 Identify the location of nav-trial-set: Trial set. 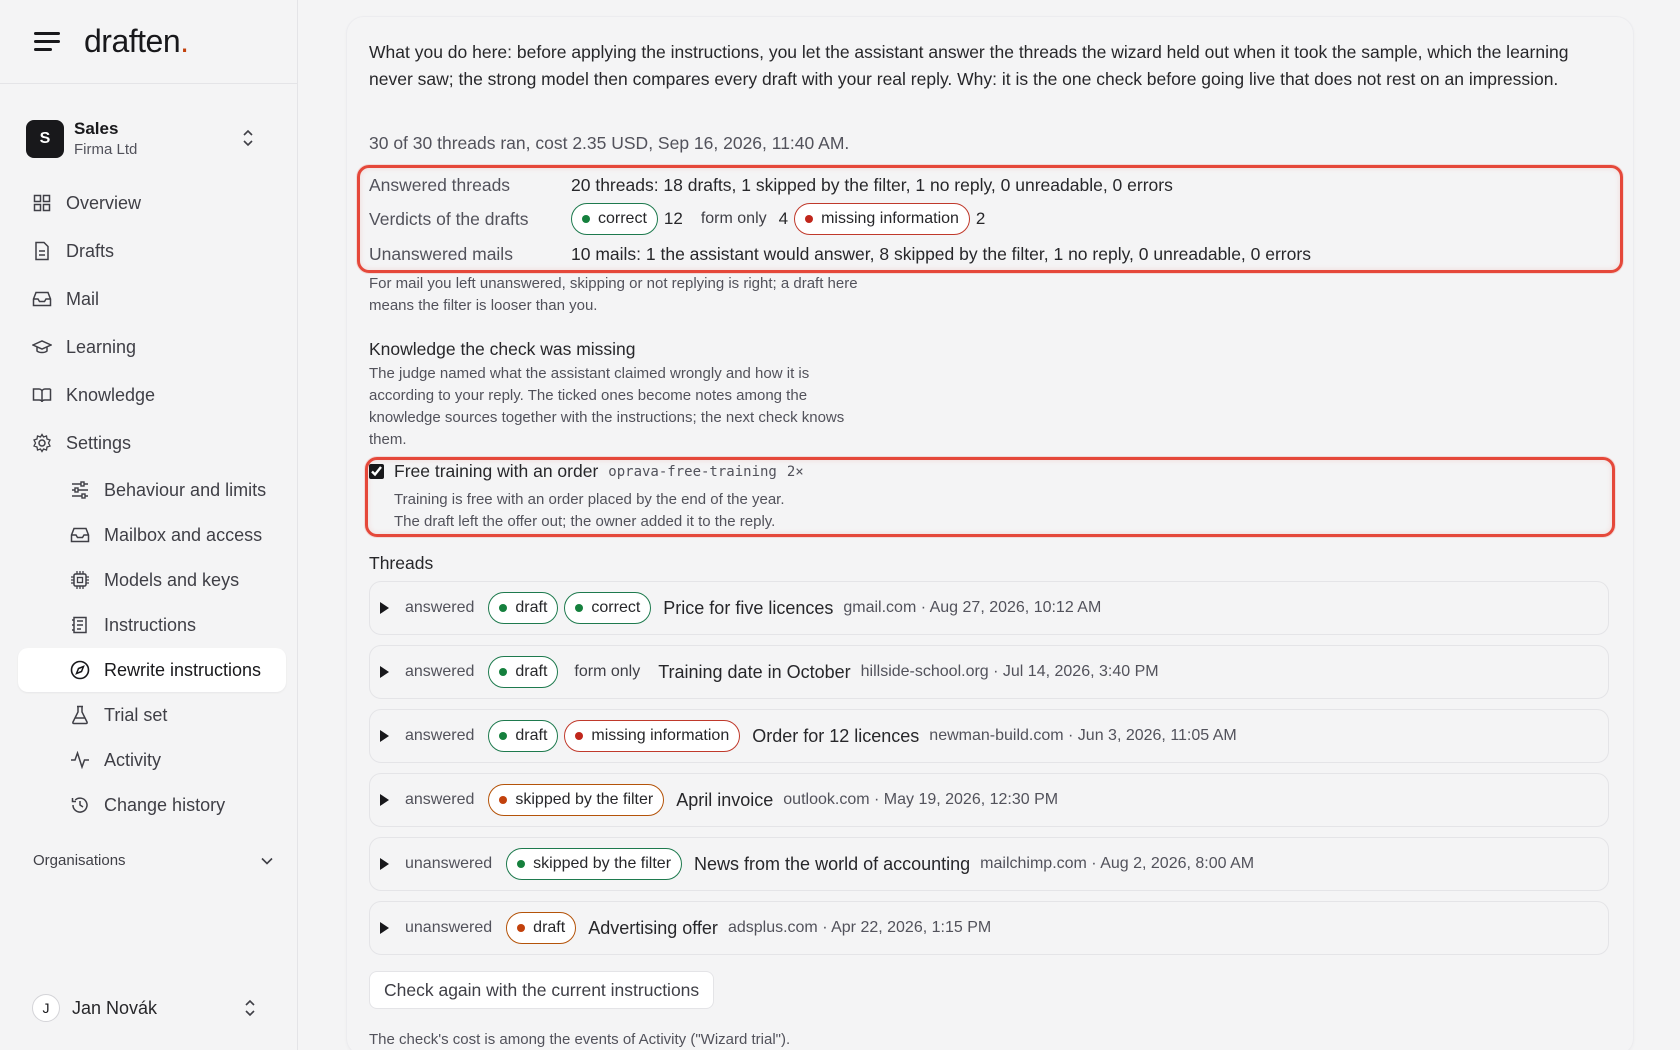
(152, 715).